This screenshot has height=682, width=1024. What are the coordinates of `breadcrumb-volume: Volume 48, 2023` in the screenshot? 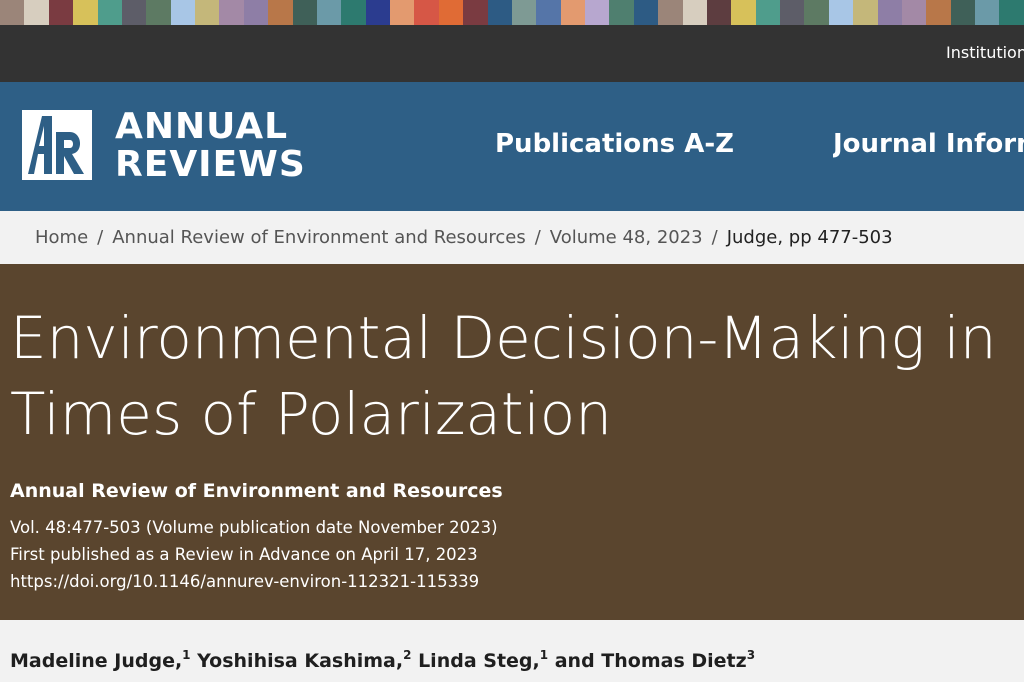 It's located at (626, 237).